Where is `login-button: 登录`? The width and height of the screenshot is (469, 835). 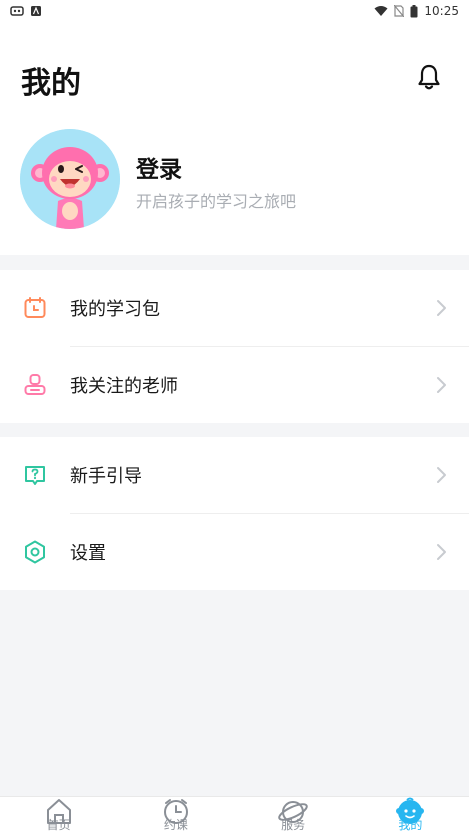
login-button: 登录 is located at coordinates (159, 167).